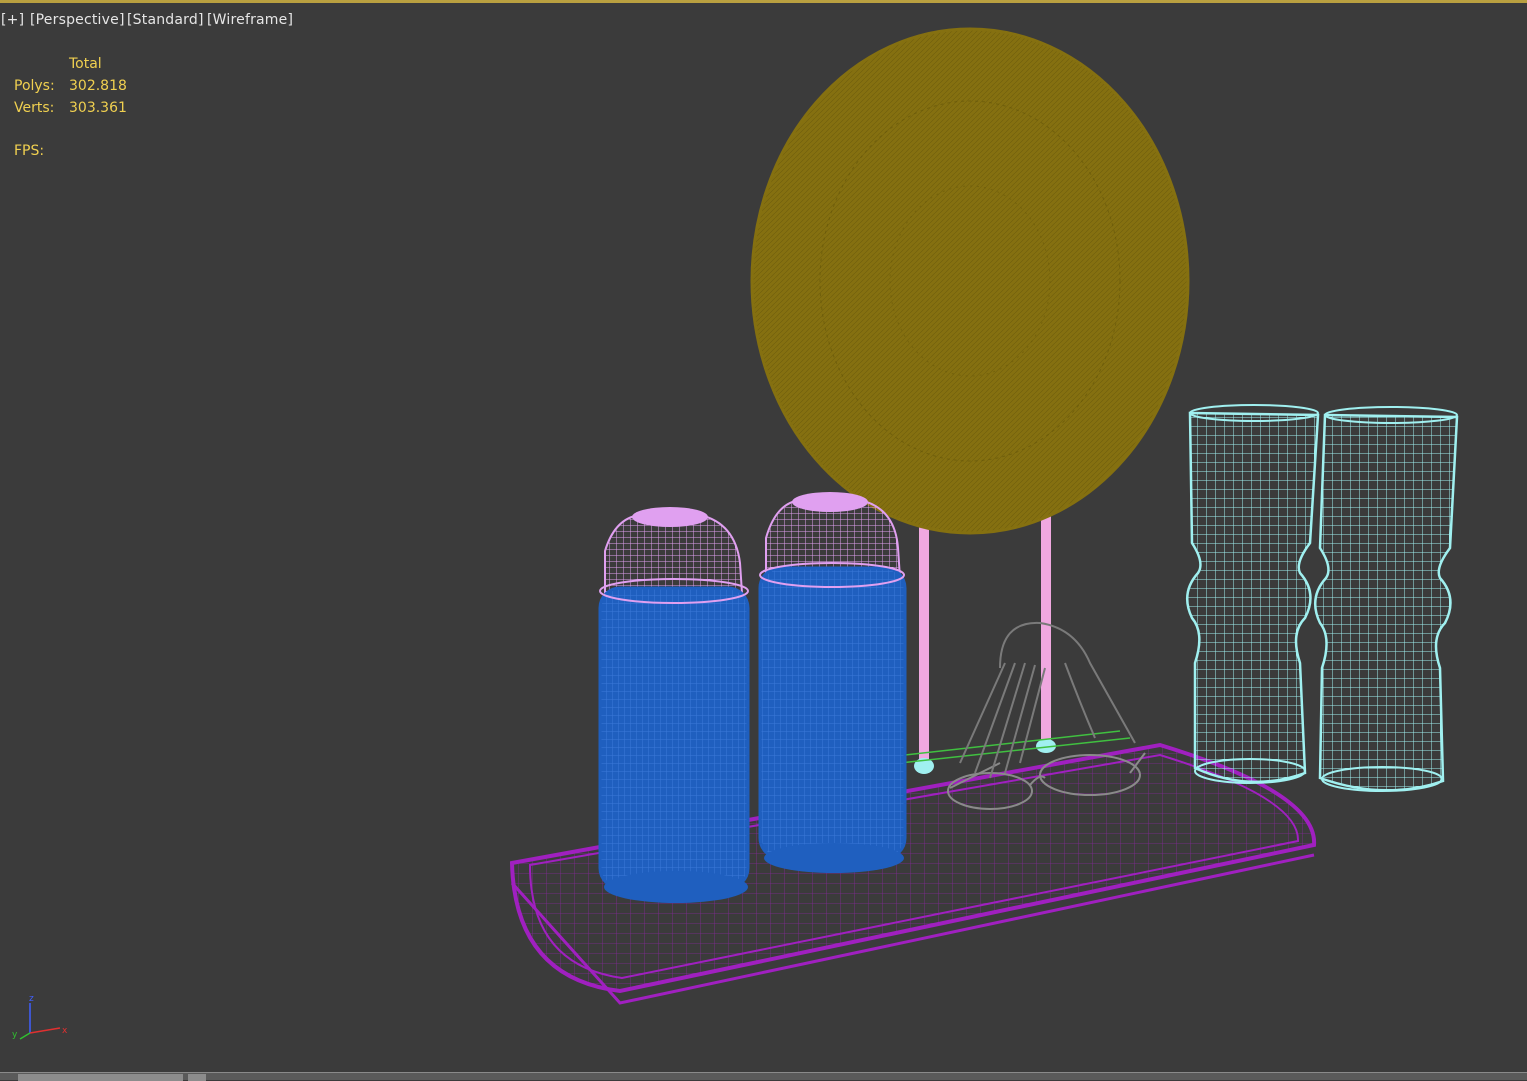  What do you see at coordinates (34, 86) in the screenshot?
I see `stats-polys-label: Polys:` at bounding box center [34, 86].